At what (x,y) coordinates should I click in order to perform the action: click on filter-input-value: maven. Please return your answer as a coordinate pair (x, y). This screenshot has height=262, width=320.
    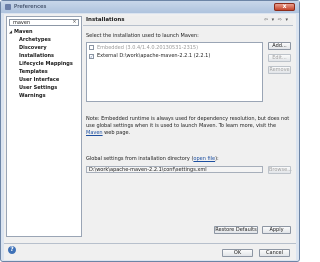
    Looking at the image, I should click on (21, 23).